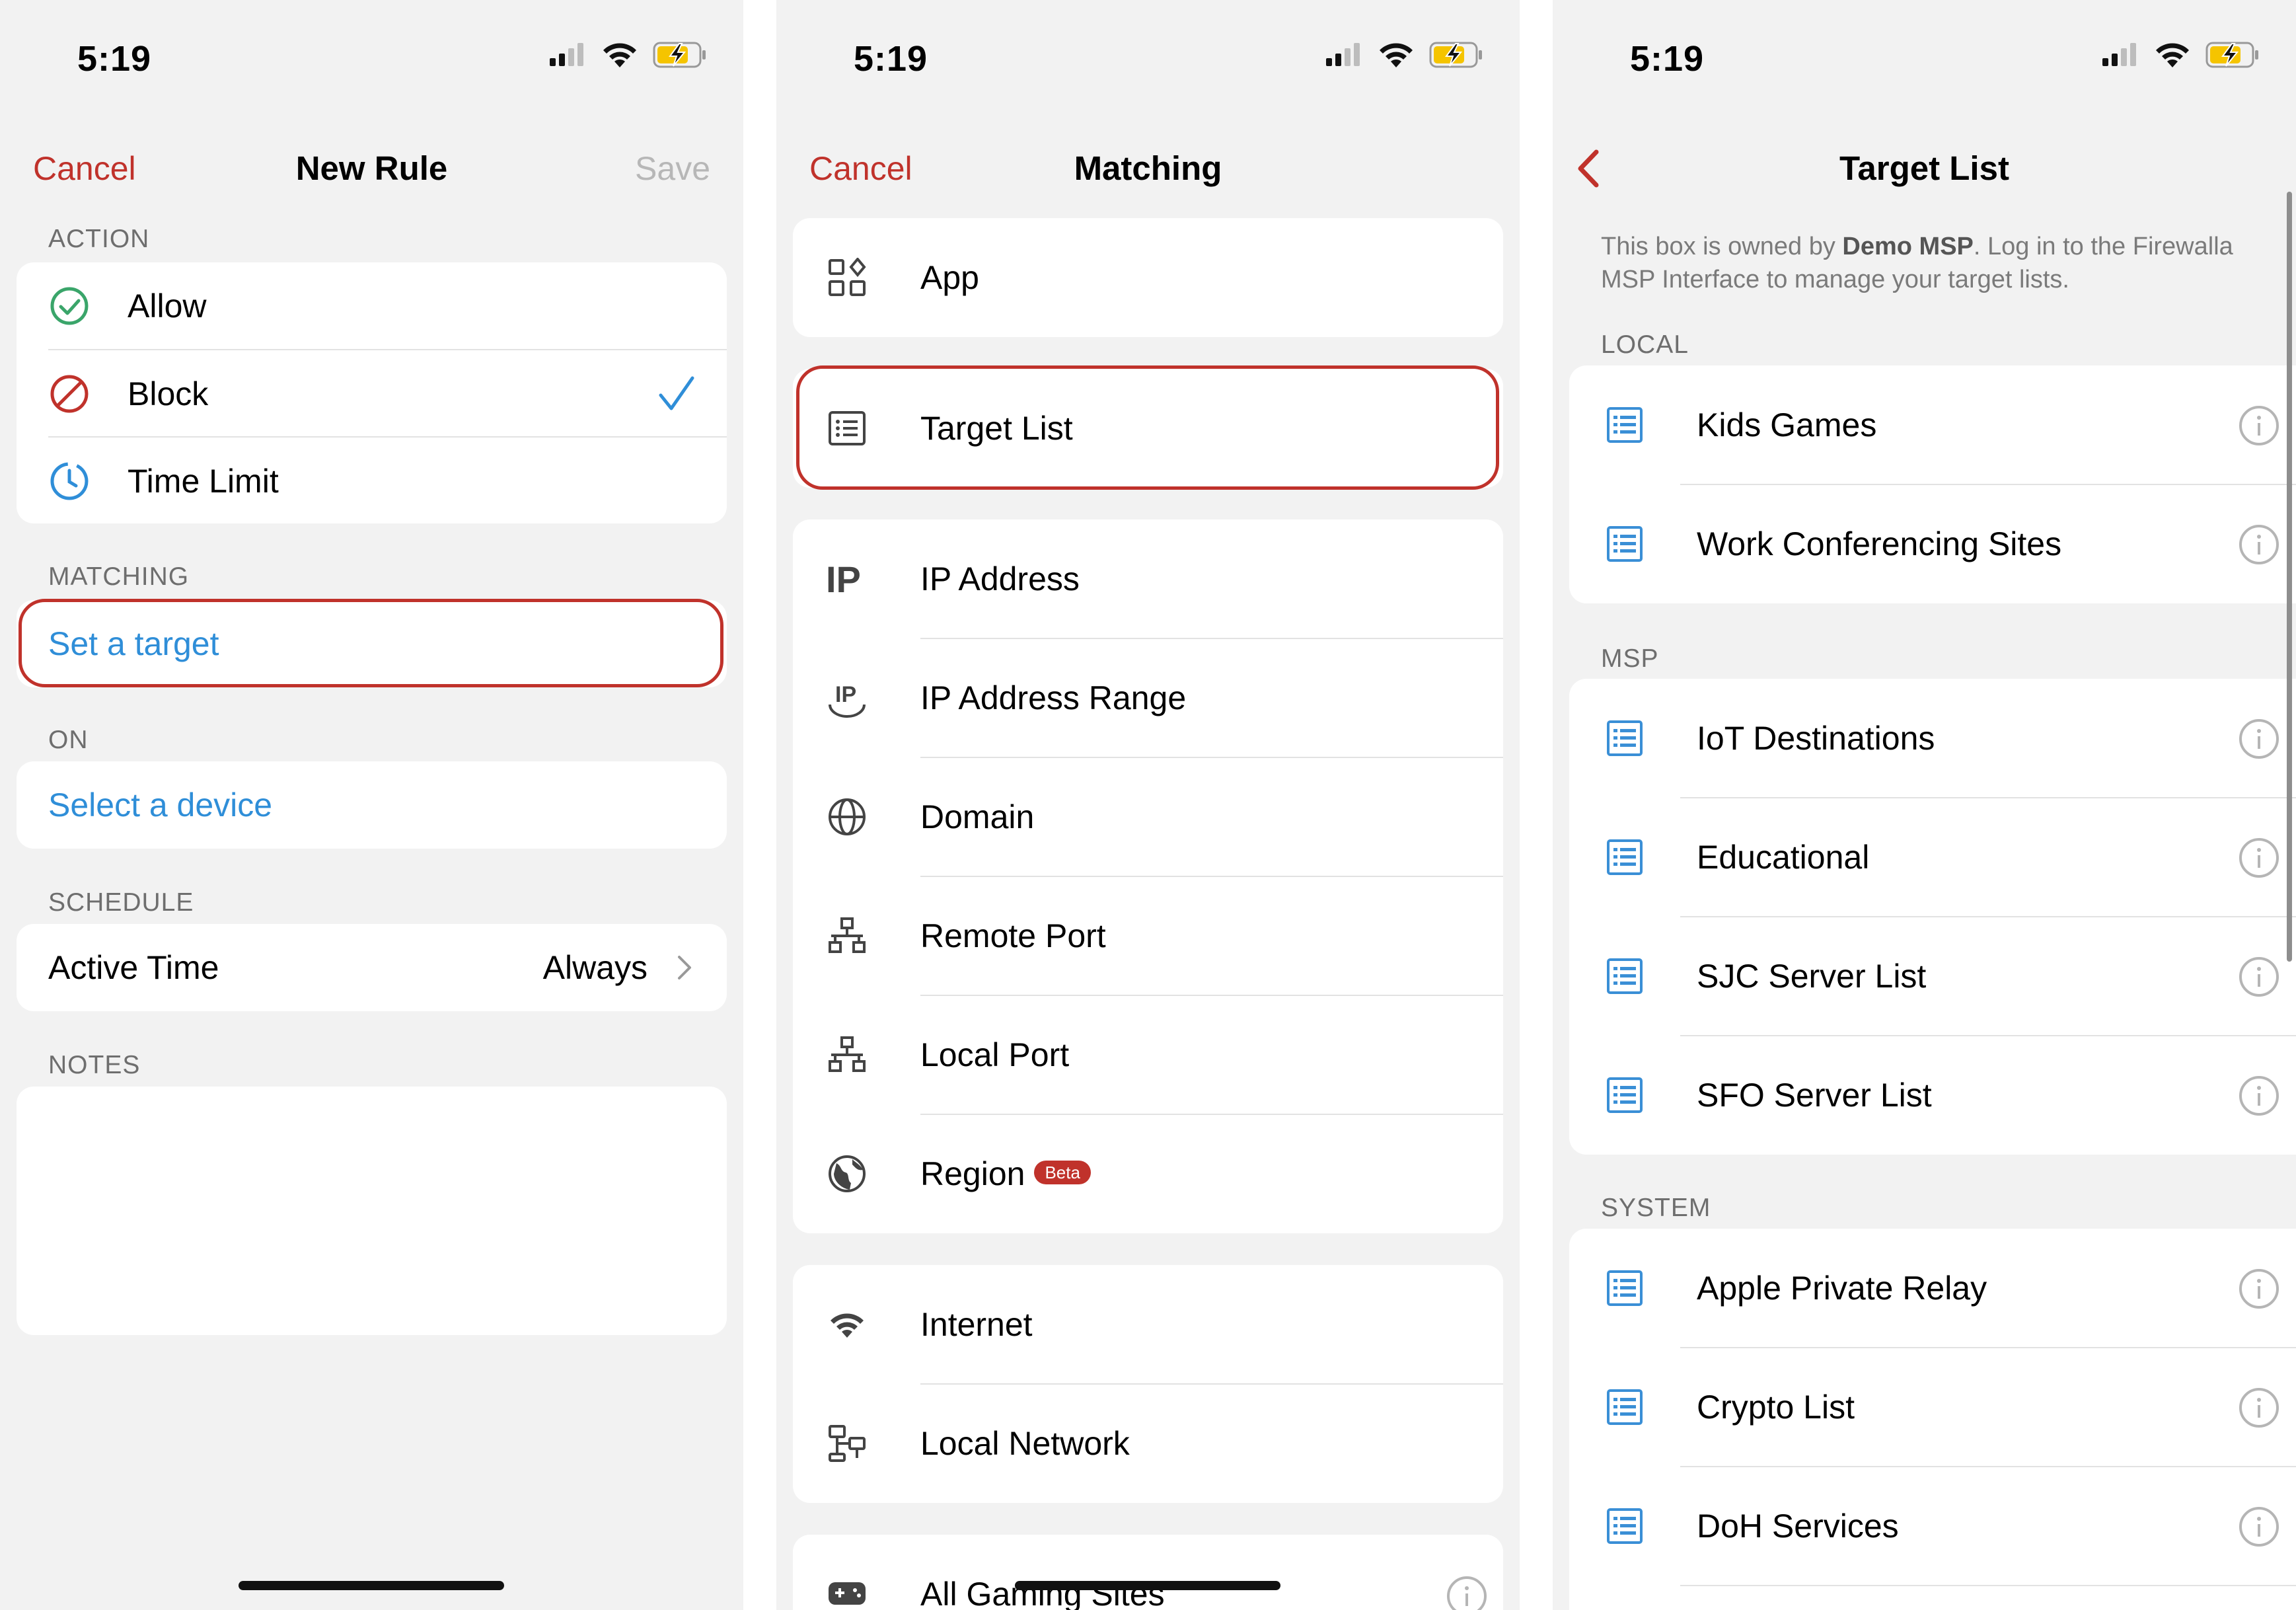 This screenshot has width=2296, height=1610. I want to click on target-list-item: Educational, so click(1932, 857).